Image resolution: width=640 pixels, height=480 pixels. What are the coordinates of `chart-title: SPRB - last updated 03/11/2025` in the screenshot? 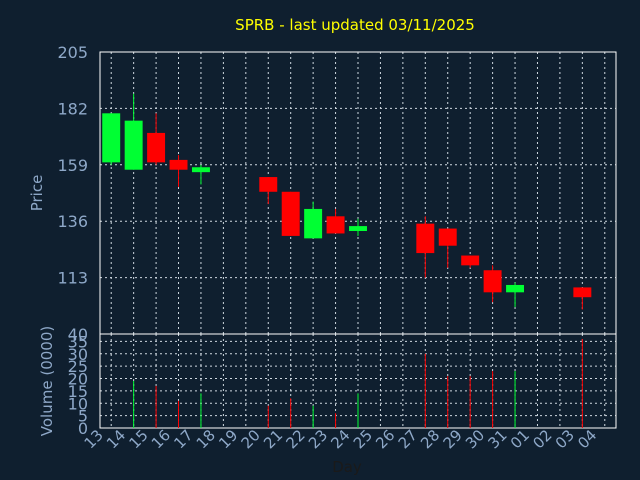 It's located at (355, 25).